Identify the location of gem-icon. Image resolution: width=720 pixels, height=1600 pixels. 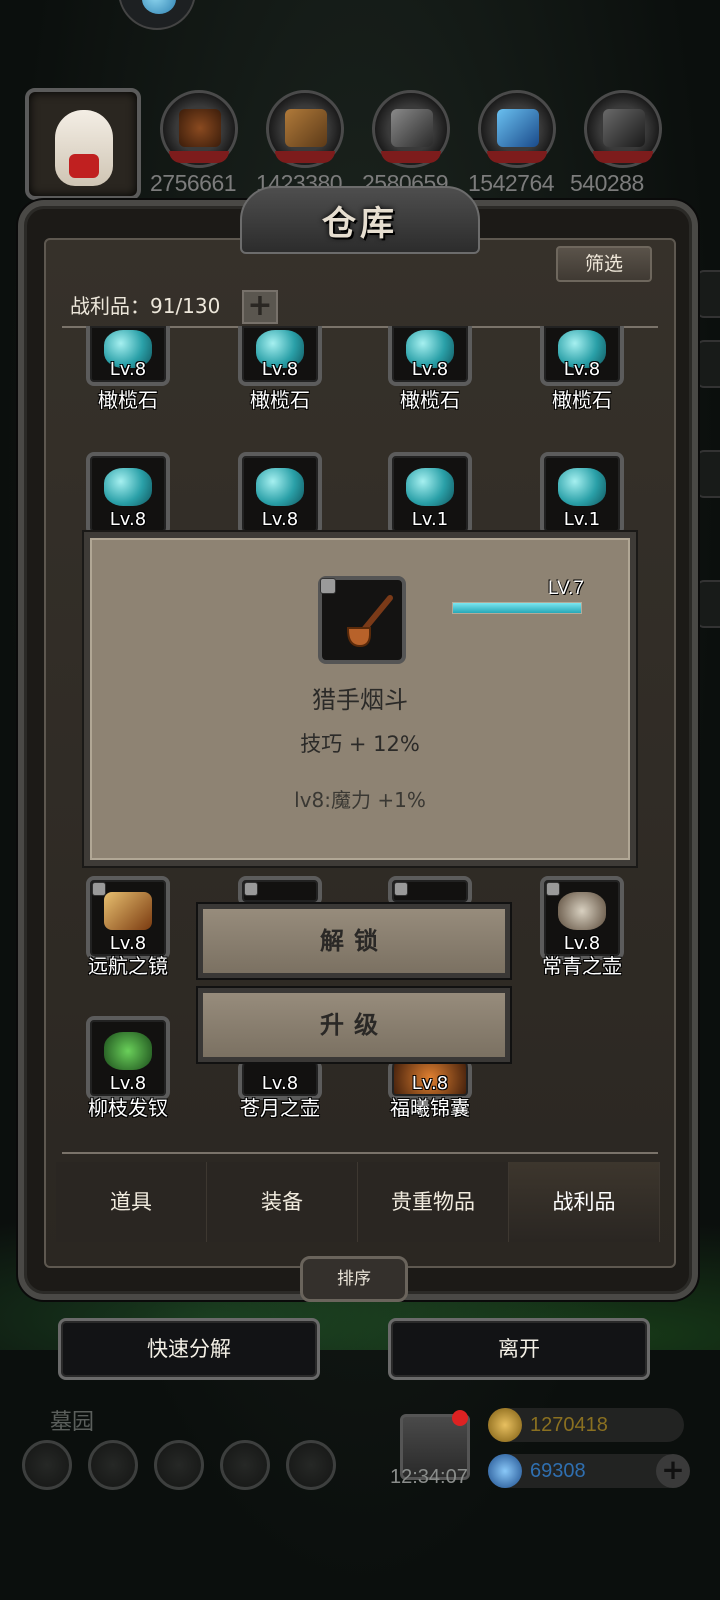
(505, 1471).